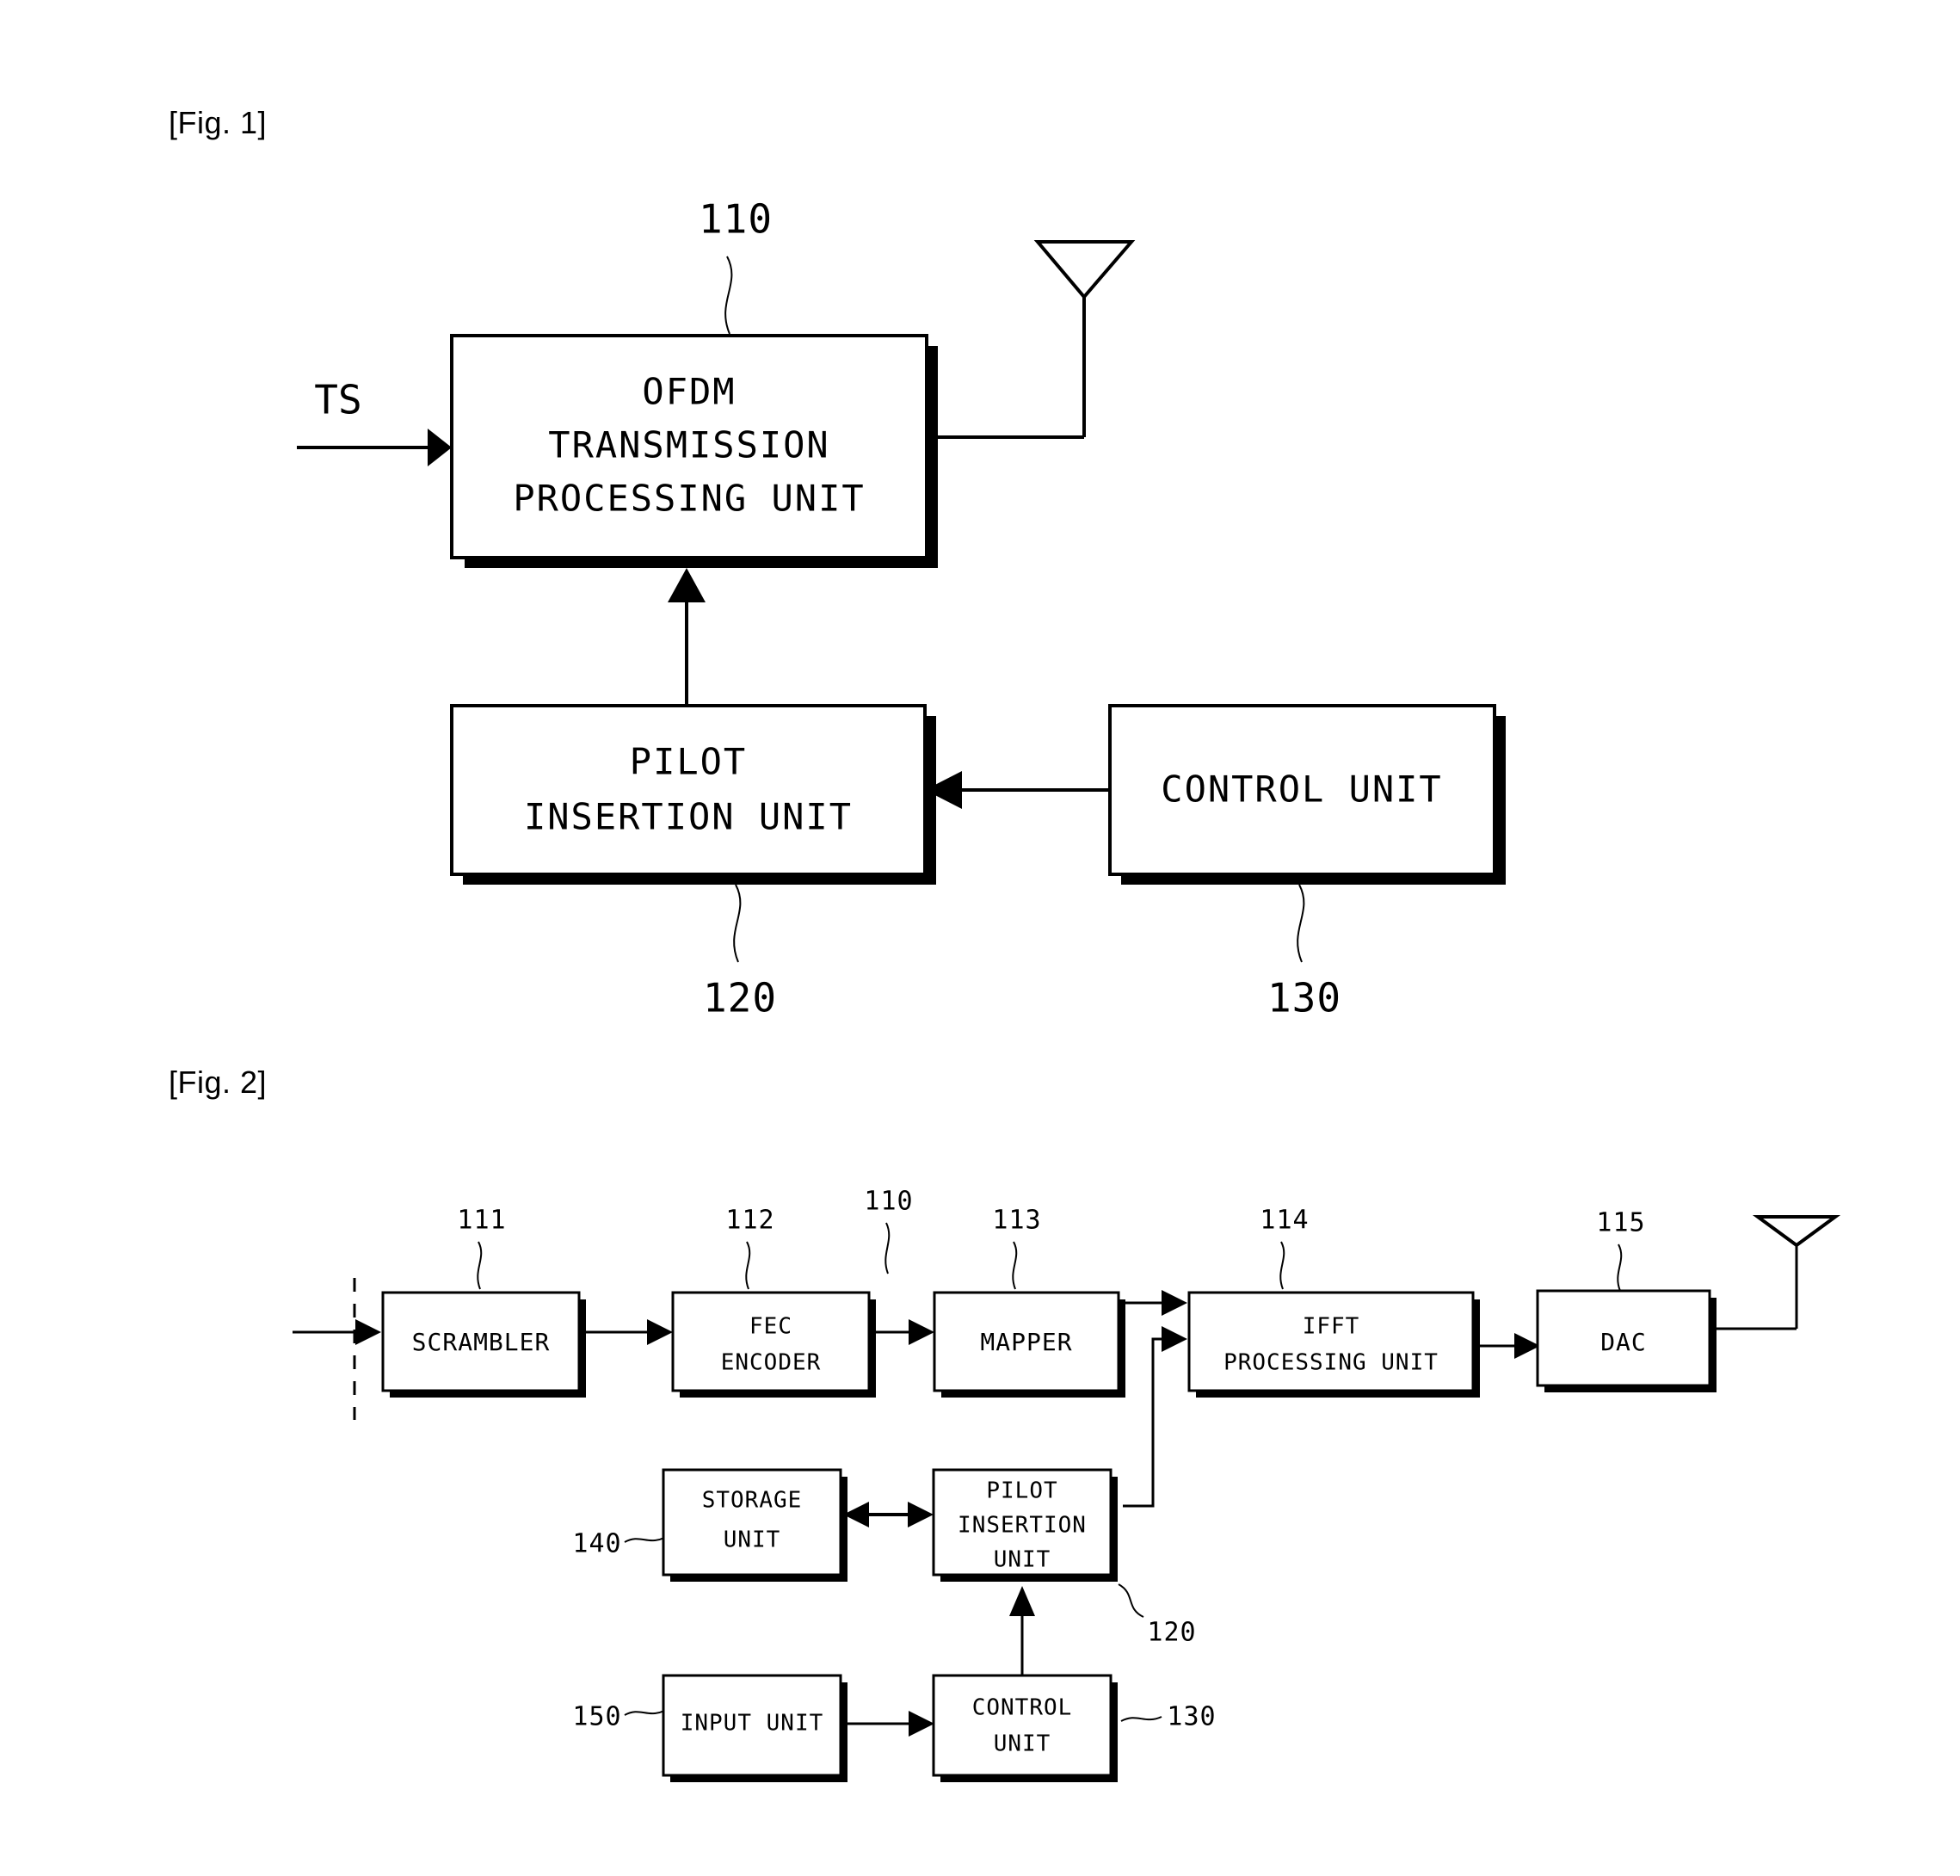 The width and height of the screenshot is (1960, 1876). I want to click on pilot2-block-label-line1: PILOT, so click(1021, 1491).